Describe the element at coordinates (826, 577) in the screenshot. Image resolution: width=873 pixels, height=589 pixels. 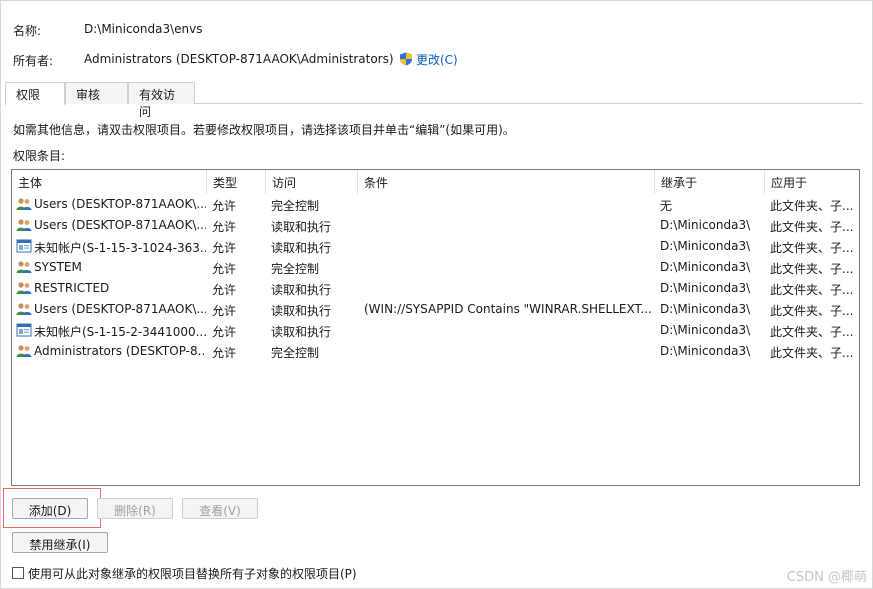
I see `watermark: CSDN @椰萌` at that location.